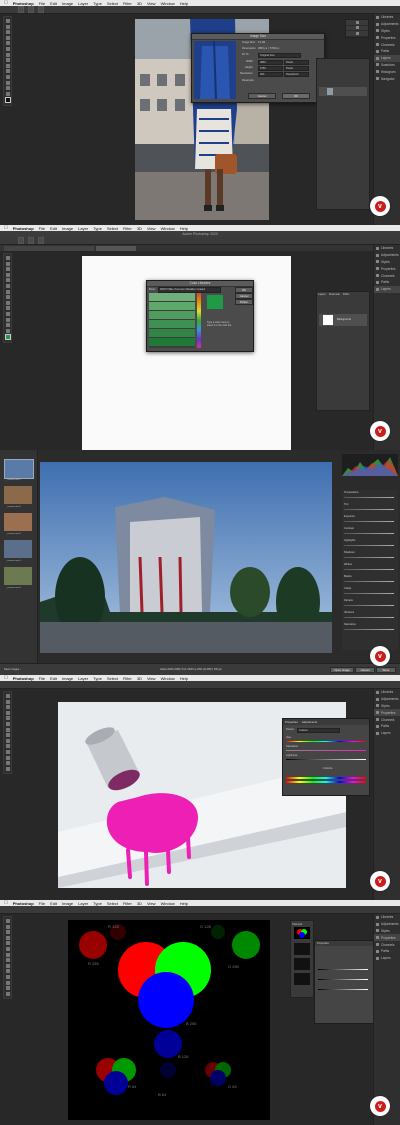  What do you see at coordinates (21, 9) in the screenshot?
I see `options-chip` at bounding box center [21, 9].